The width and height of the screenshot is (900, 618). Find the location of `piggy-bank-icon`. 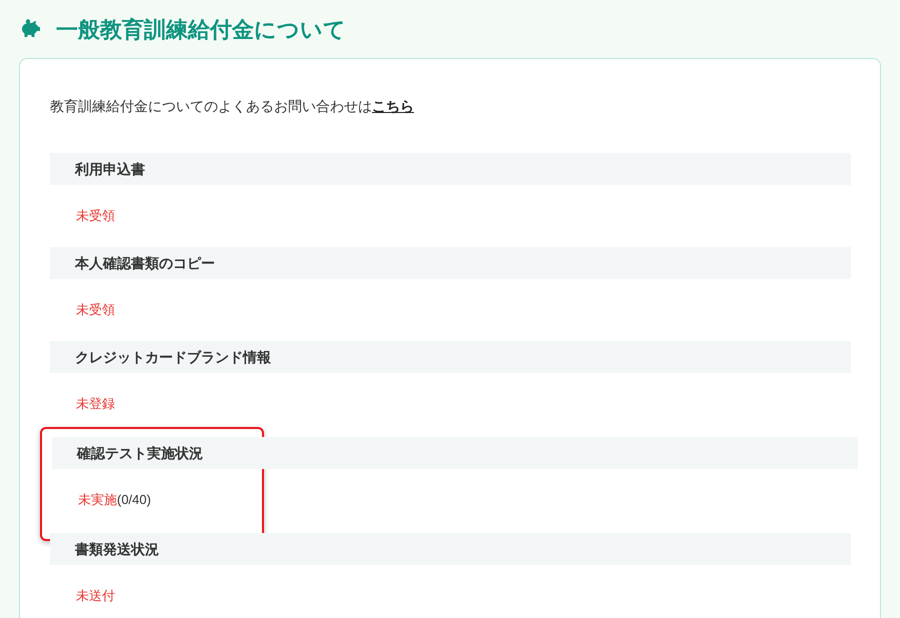

piggy-bank-icon is located at coordinates (31, 29).